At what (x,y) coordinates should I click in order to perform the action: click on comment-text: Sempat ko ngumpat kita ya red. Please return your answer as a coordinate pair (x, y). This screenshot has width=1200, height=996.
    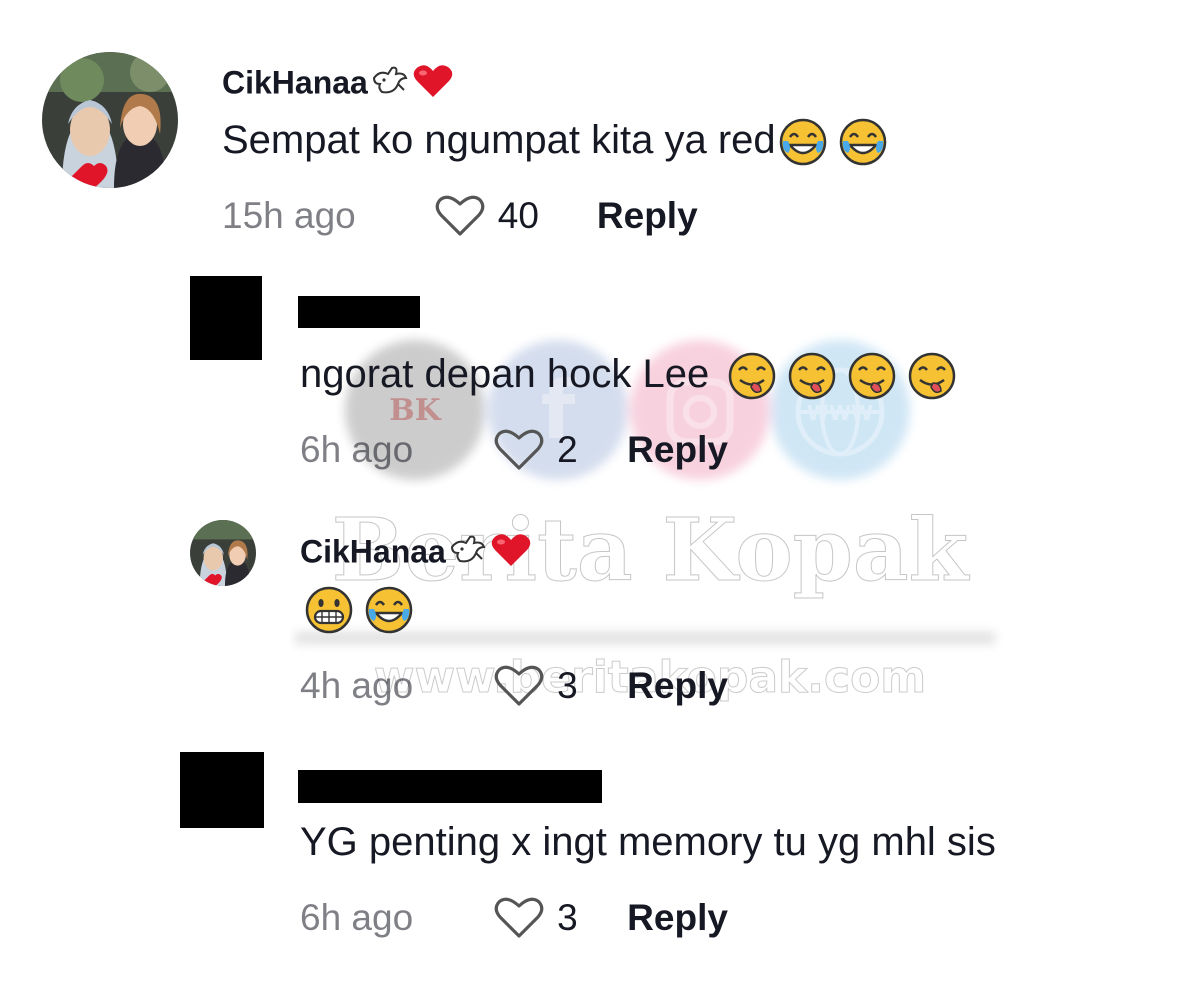
    Looking at the image, I should click on (555, 141).